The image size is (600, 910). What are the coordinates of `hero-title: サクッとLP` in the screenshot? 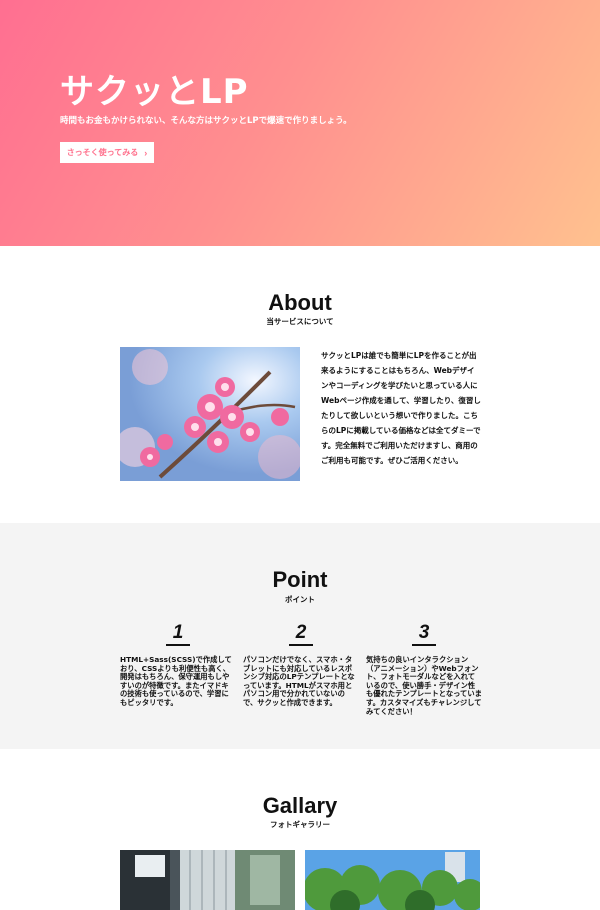 It's located at (154, 92).